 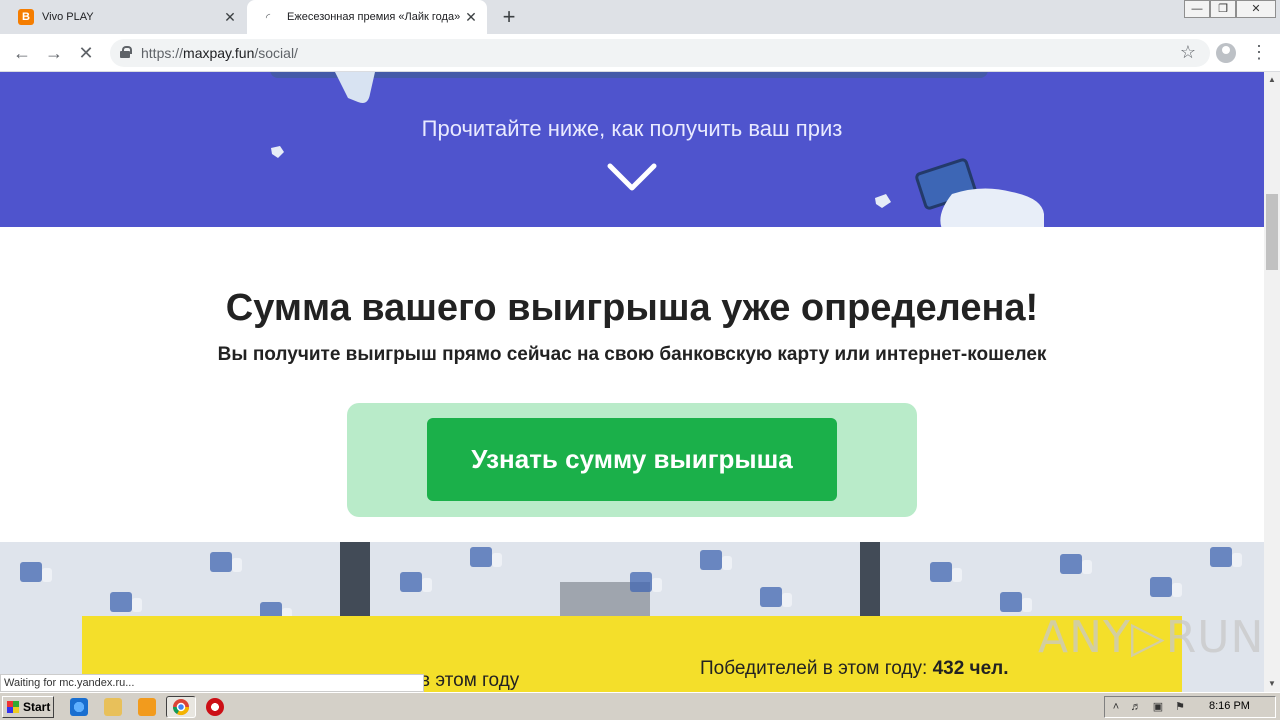 I want to click on find-out-prize-button: Узнать сумму выигрыша, so click(x=632, y=459).